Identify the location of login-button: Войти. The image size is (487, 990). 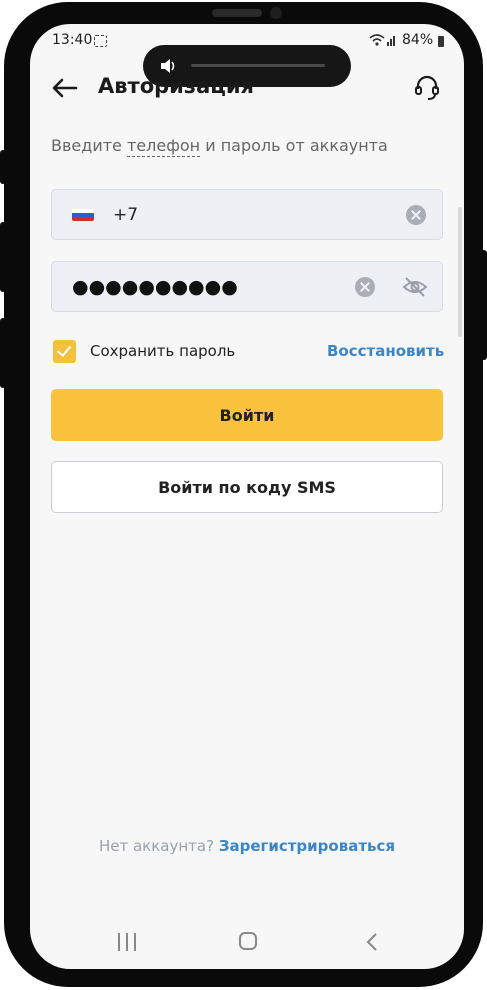
(247, 415).